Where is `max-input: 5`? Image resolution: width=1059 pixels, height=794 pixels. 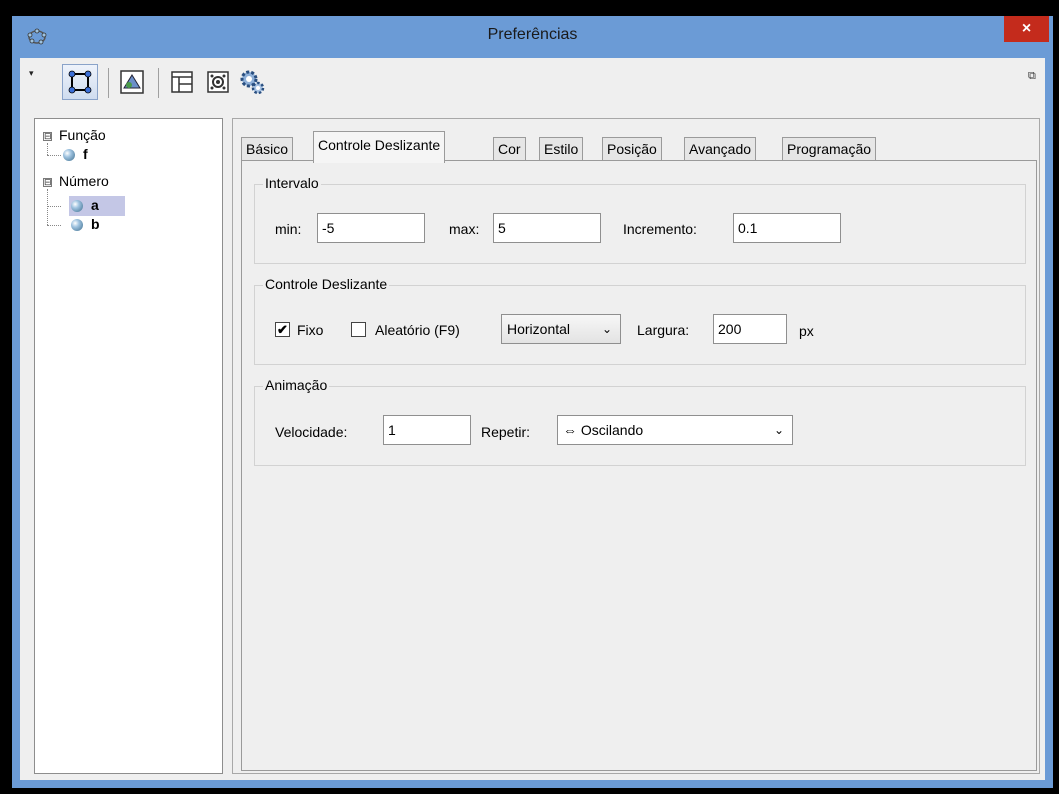 max-input: 5 is located at coordinates (547, 228).